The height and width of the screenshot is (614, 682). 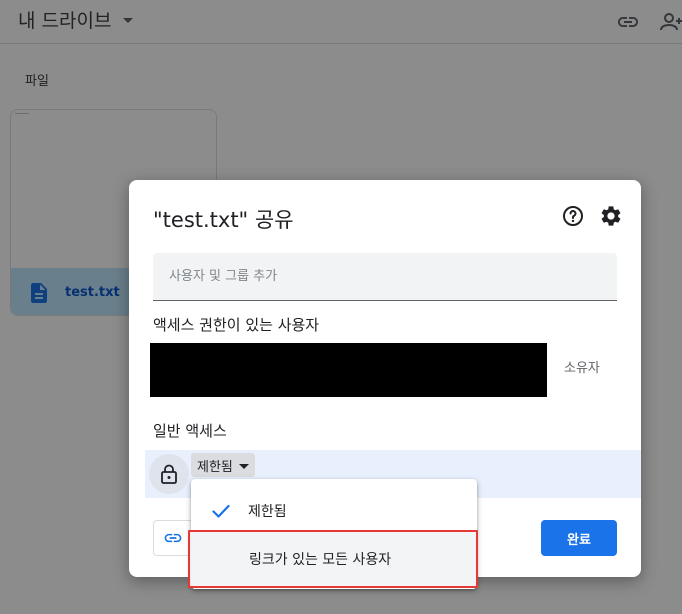 What do you see at coordinates (215, 467) in the screenshot?
I see `general-access-value: 제한됨` at bounding box center [215, 467].